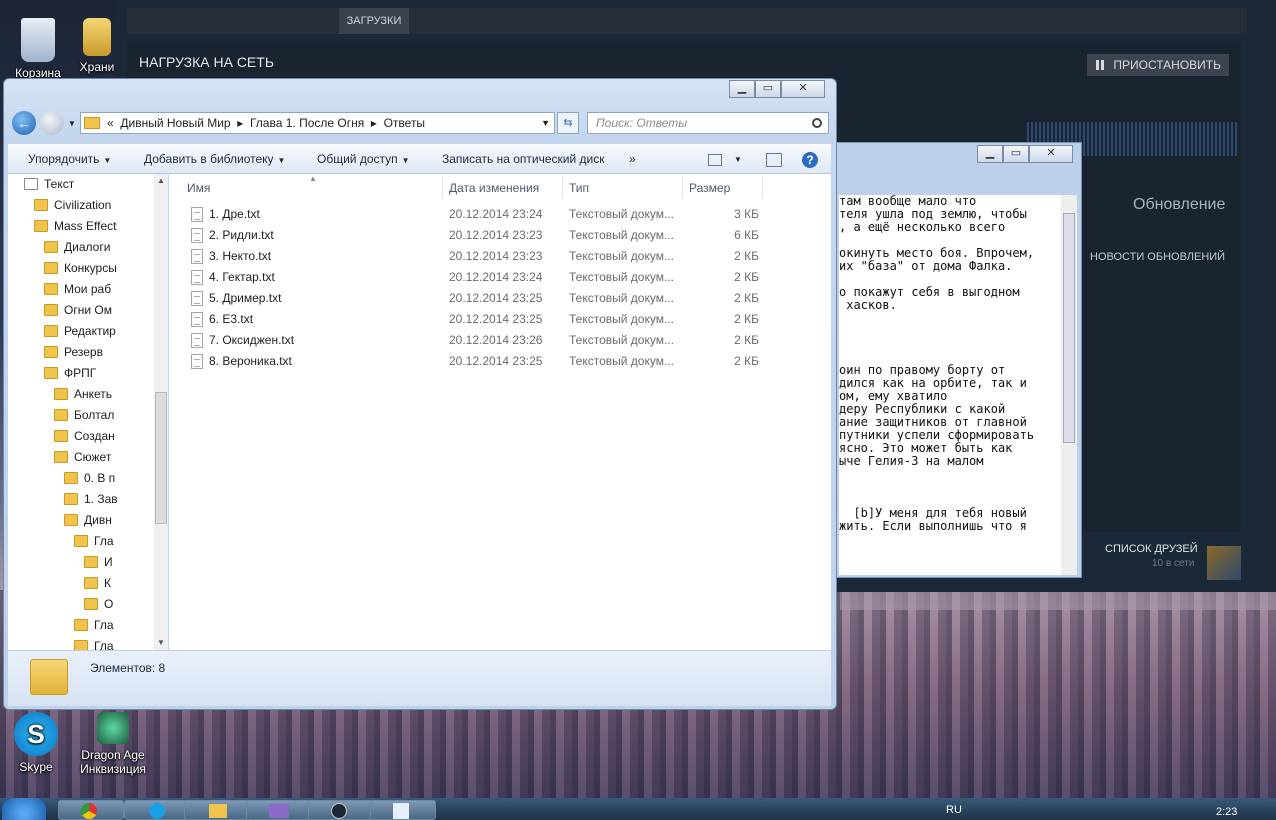 The image size is (1276, 820). I want to click on view-dropdown-icon: ▼, so click(738, 159).